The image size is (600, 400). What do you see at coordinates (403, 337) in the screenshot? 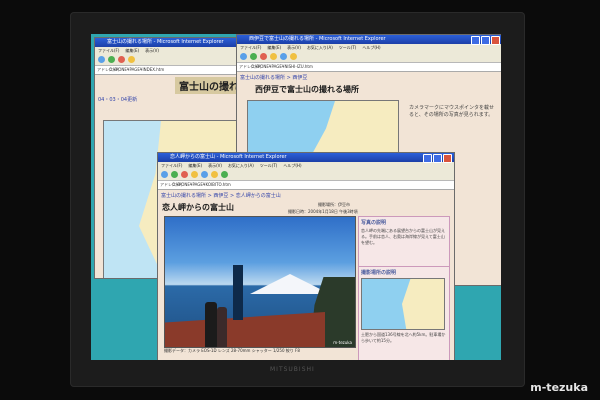
I see `location-description-text: 土肥から国道136号線を北へ約5km。駐車場から歩いて約15分。` at bounding box center [403, 337].